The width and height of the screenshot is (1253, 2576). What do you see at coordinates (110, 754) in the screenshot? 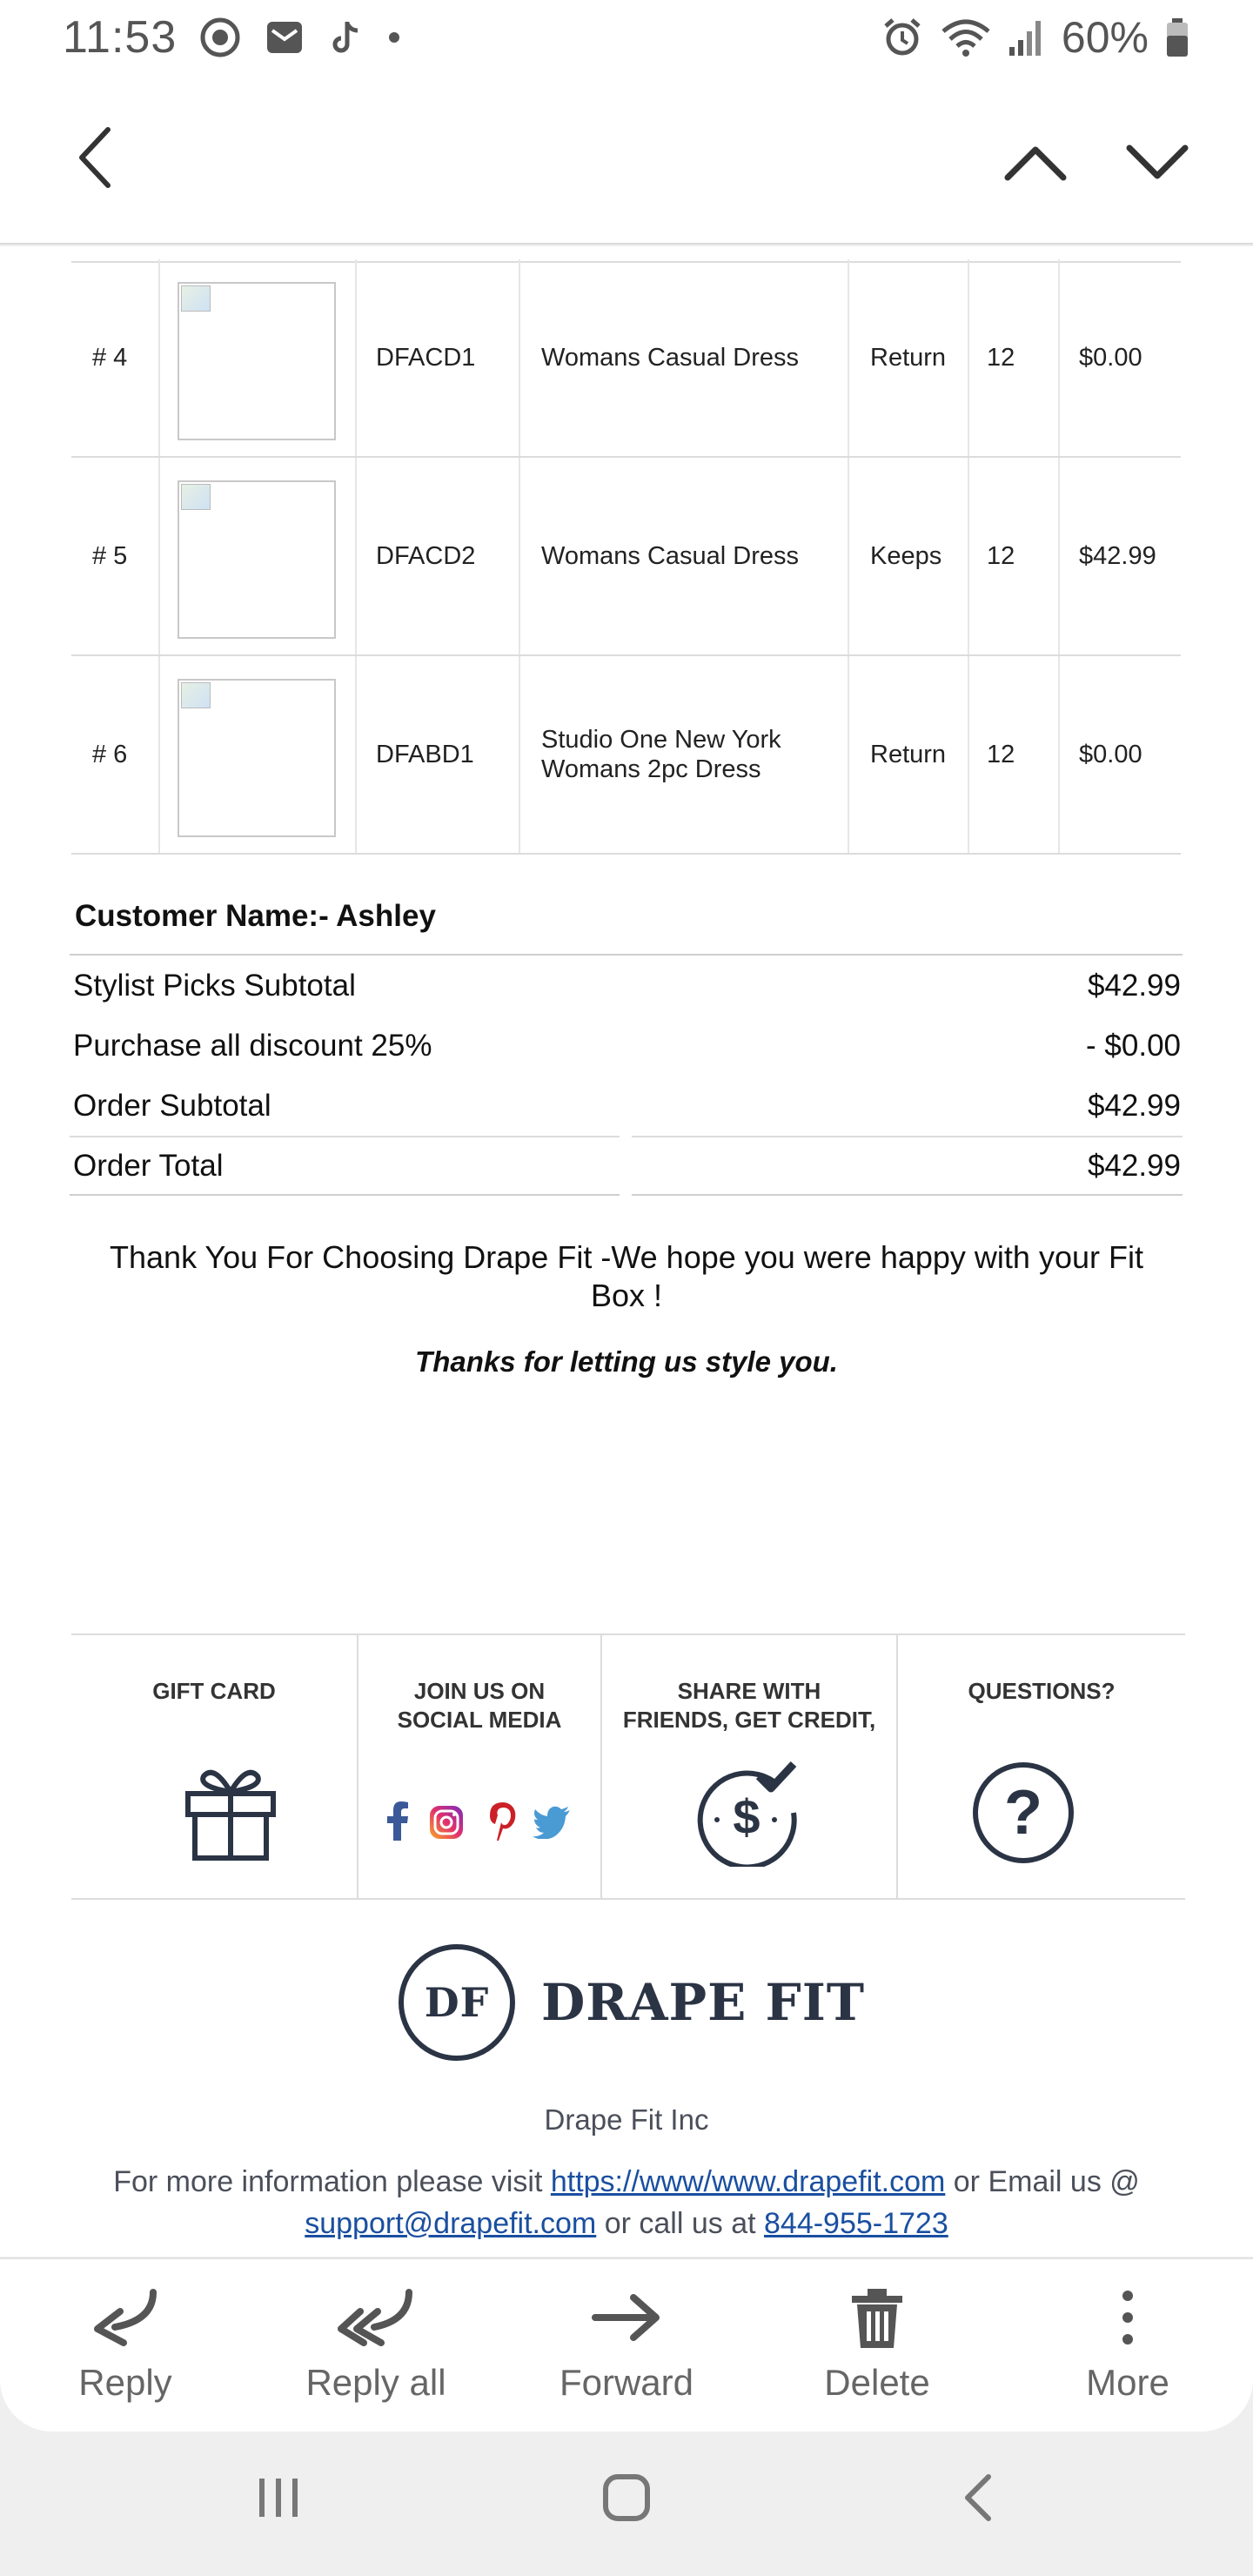
I see `item-number: # 6` at bounding box center [110, 754].